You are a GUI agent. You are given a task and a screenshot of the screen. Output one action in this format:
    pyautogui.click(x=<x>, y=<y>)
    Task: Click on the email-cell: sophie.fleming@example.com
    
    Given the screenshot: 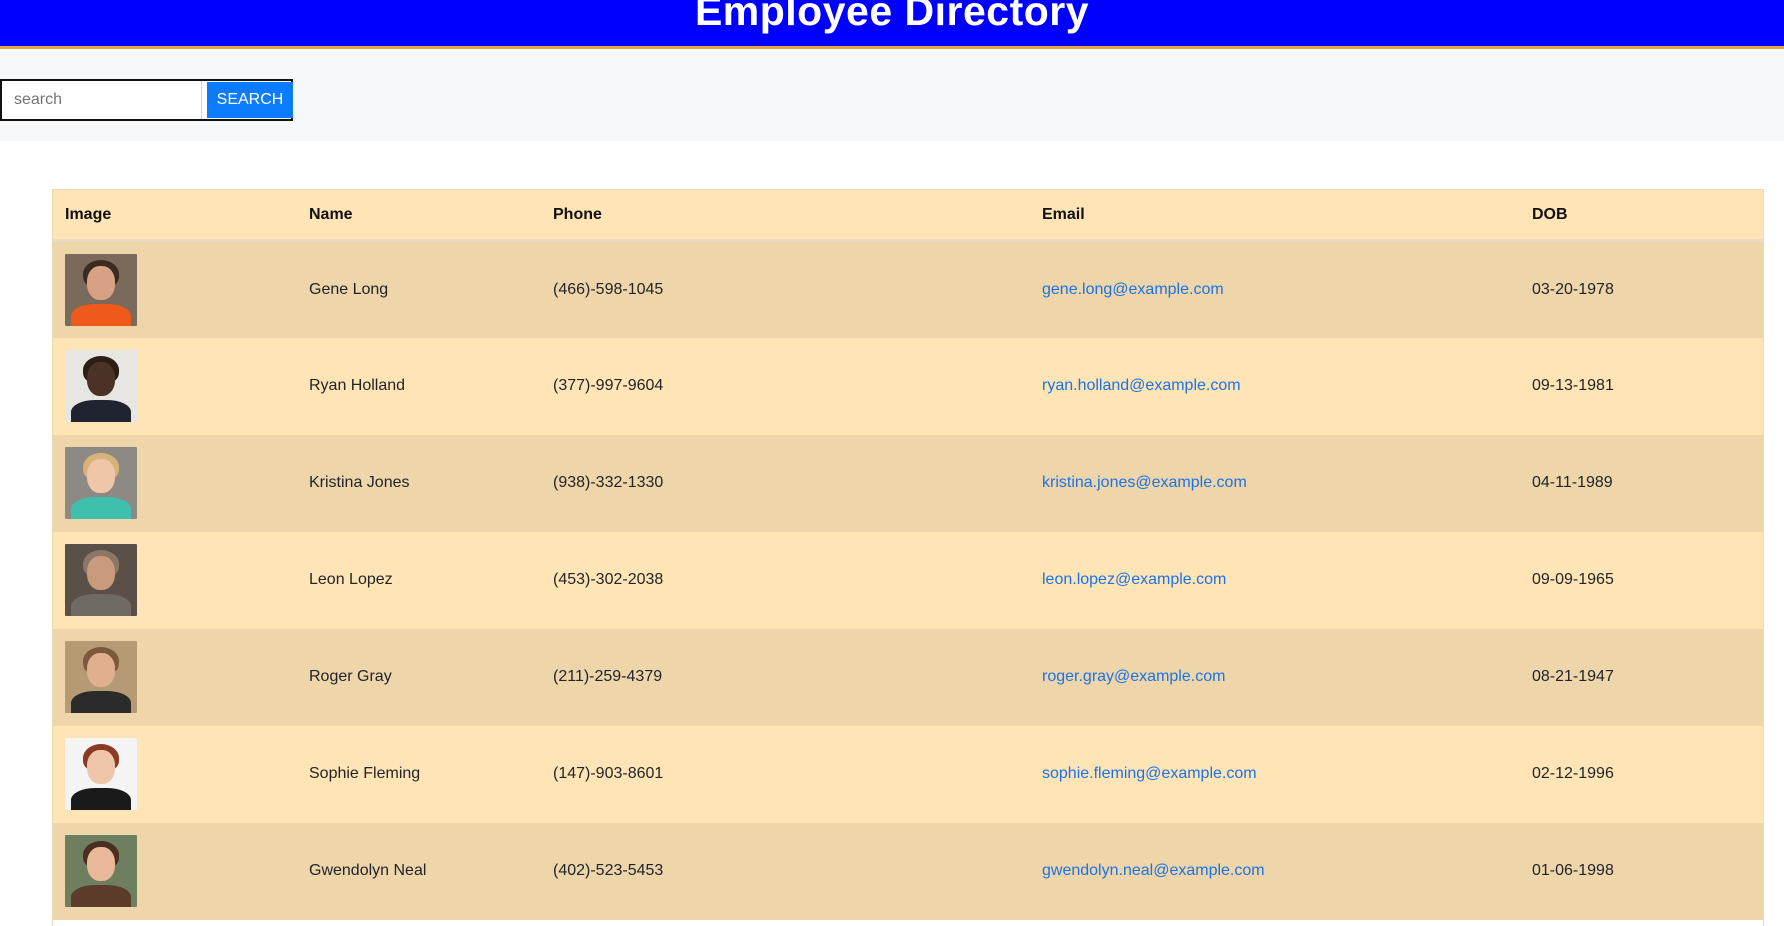 What is the action you would take?
    pyautogui.click(x=1275, y=774)
    